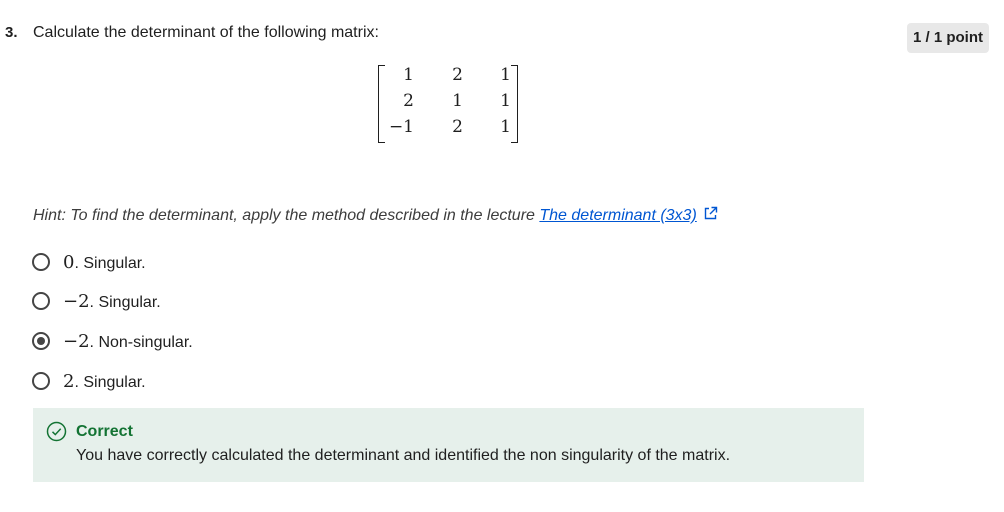  I want to click on feedback-title: Correct, so click(104, 431).